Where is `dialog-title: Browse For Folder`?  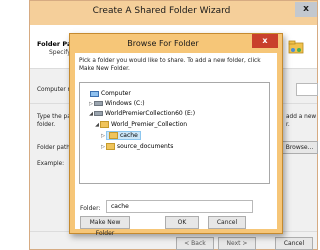 dialog-title: Browse For Folder is located at coordinates (163, 43).